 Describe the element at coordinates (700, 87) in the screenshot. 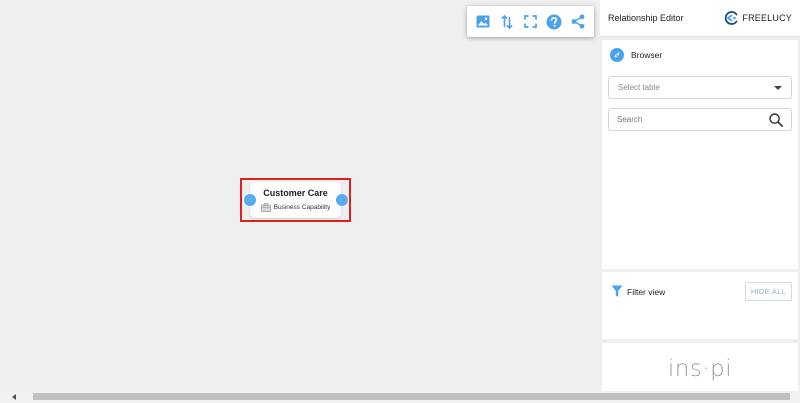

I see `select-table-dropdown: Select table` at that location.